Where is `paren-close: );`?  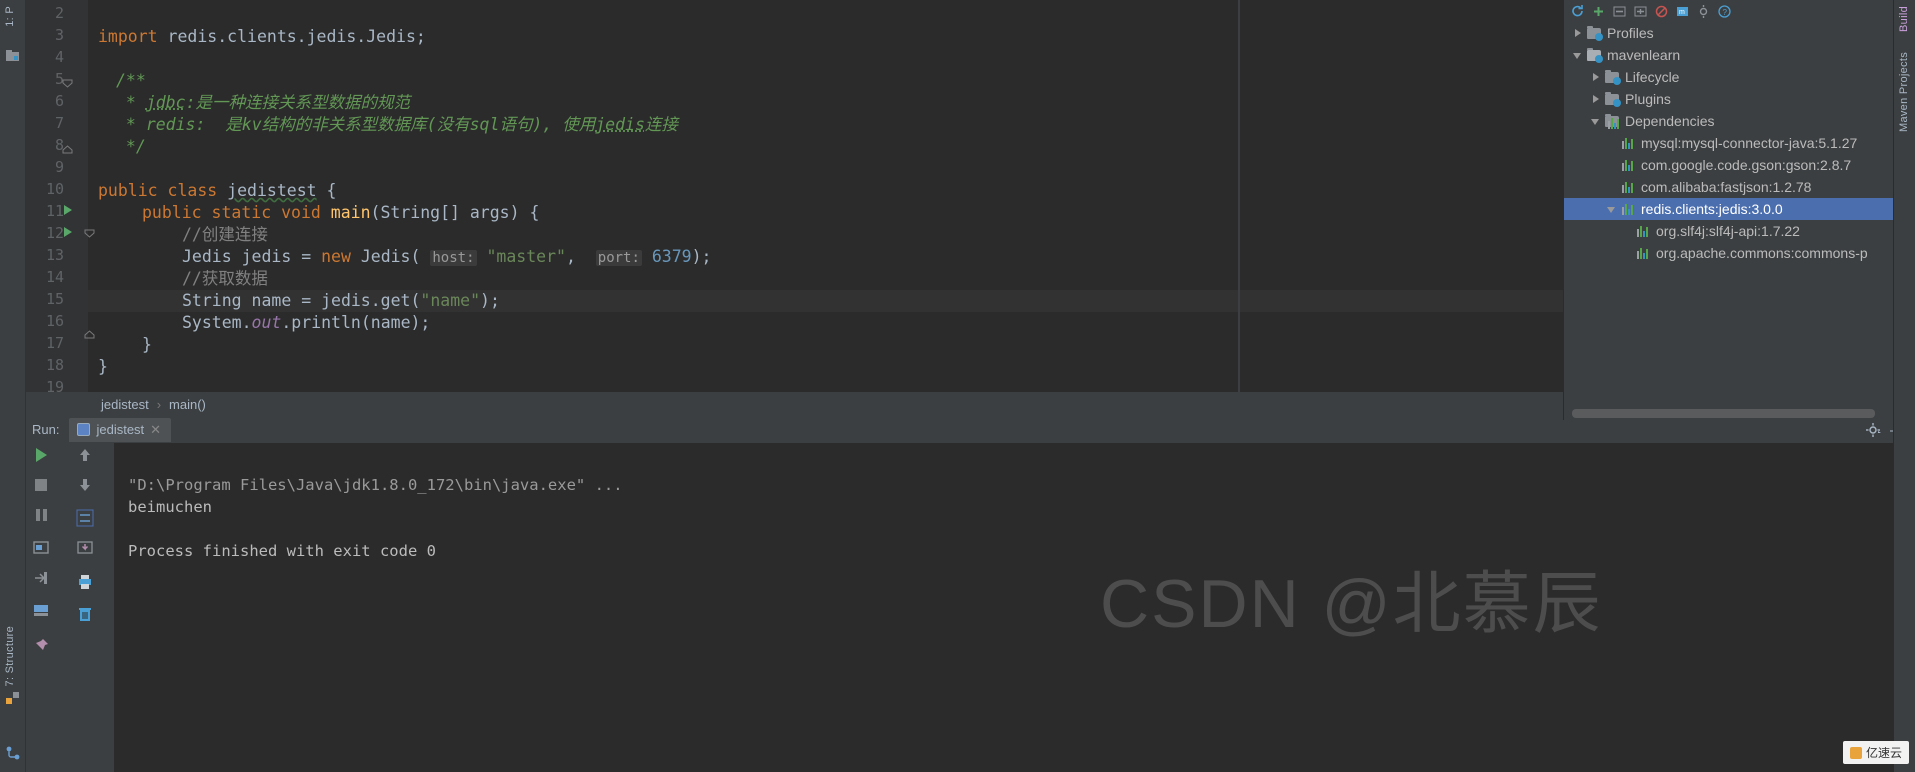
paren-close: ); is located at coordinates (701, 256).